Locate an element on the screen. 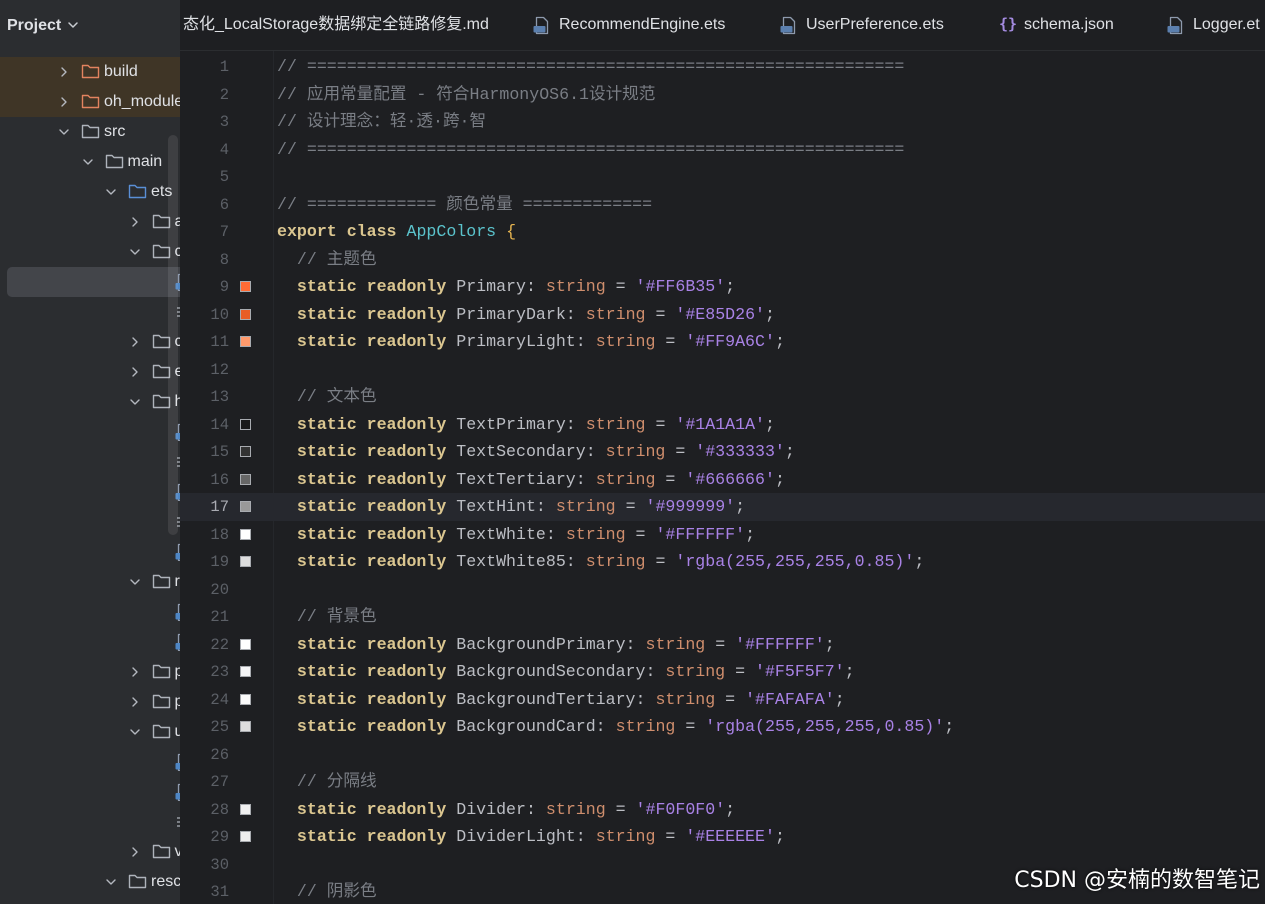 This screenshot has height=904, width=1265. tab-logger: Logger.et is located at coordinates (1212, 25).